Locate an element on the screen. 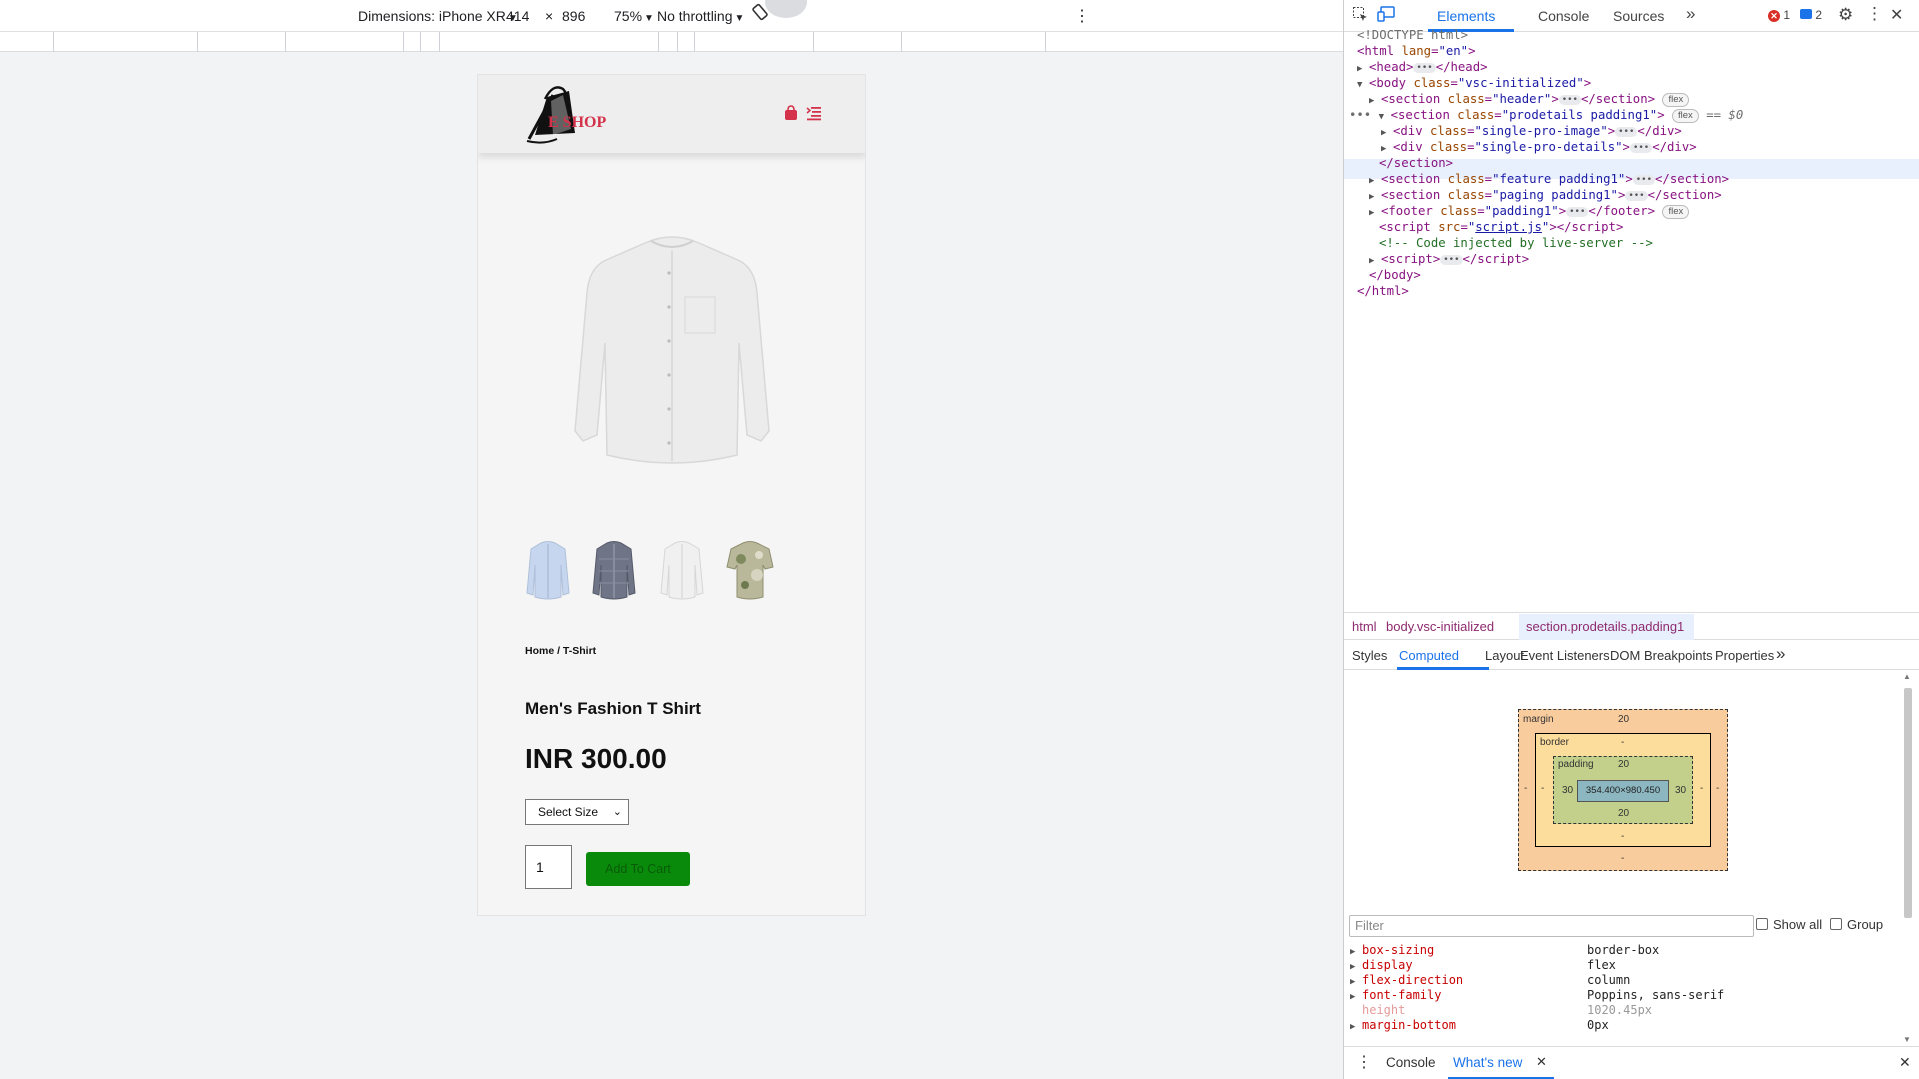 This screenshot has width=1919, height=1079. inspect-element-icon is located at coordinates (1360, 15).